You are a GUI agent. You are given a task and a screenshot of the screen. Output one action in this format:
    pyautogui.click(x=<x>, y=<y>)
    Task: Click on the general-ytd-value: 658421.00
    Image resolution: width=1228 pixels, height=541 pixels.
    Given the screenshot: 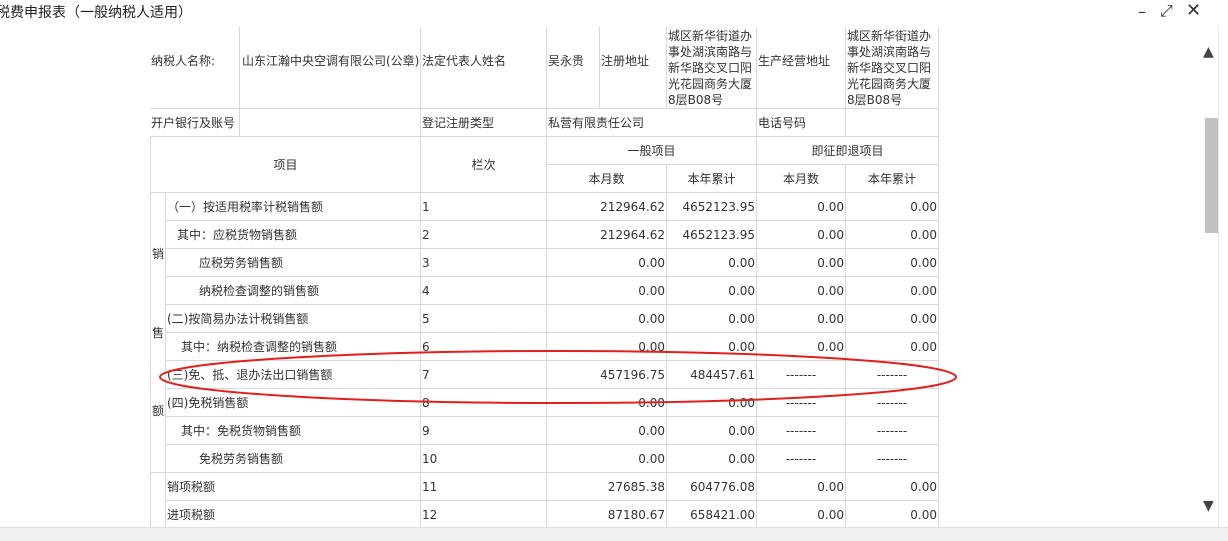 What is the action you would take?
    pyautogui.click(x=712, y=514)
    